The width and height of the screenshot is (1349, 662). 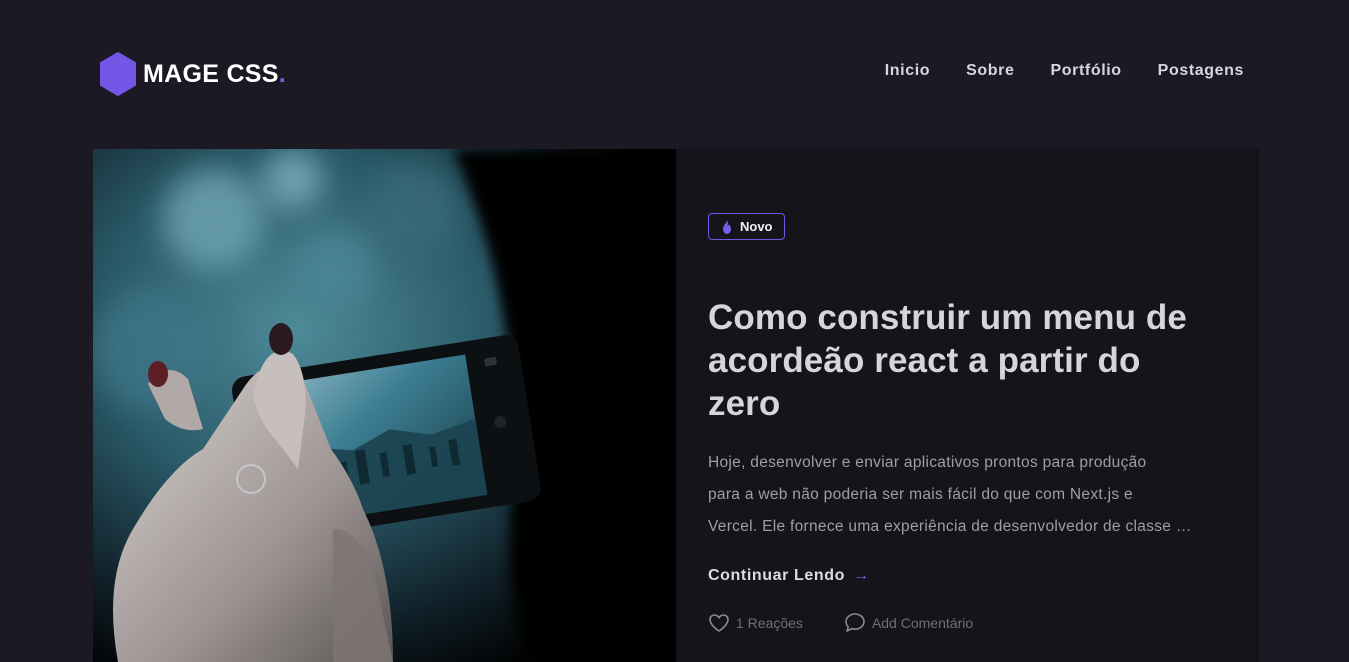 I want to click on add-comment-button: Add Comentário, so click(x=908, y=622).